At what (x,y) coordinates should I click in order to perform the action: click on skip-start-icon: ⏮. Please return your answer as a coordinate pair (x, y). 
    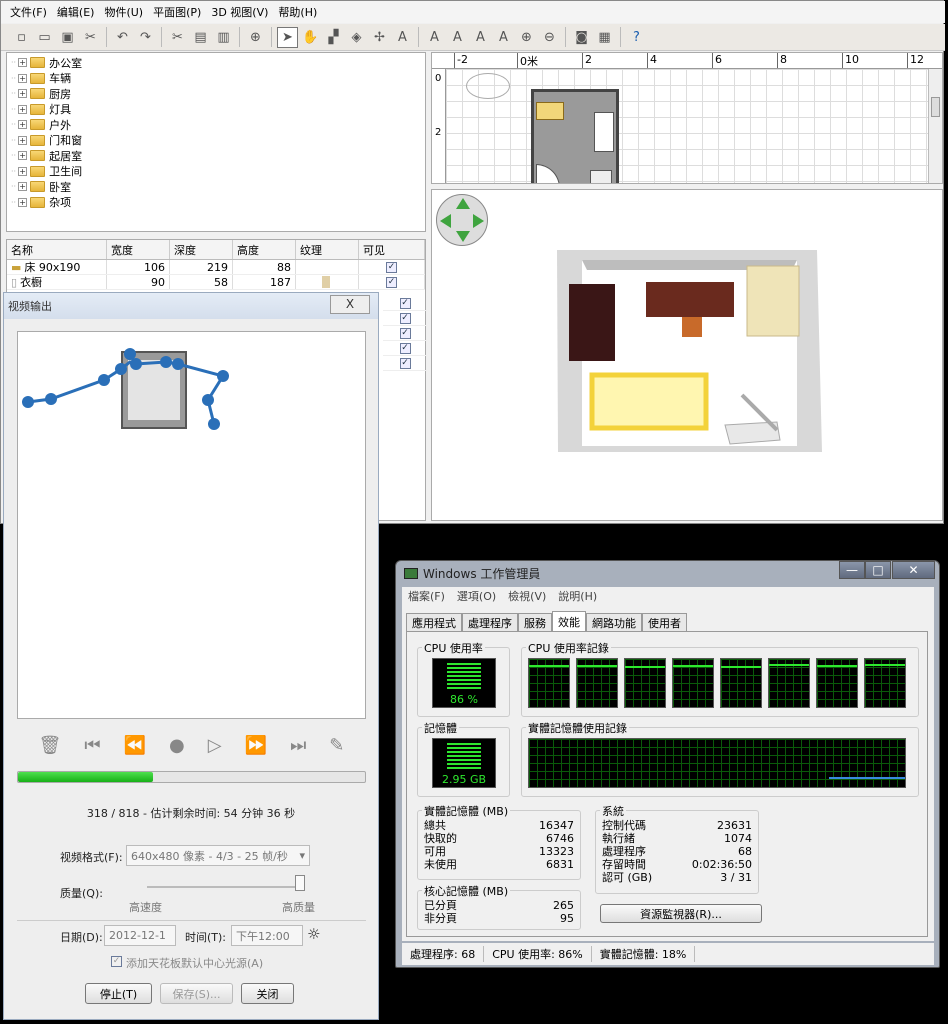
    Looking at the image, I should click on (92, 745).